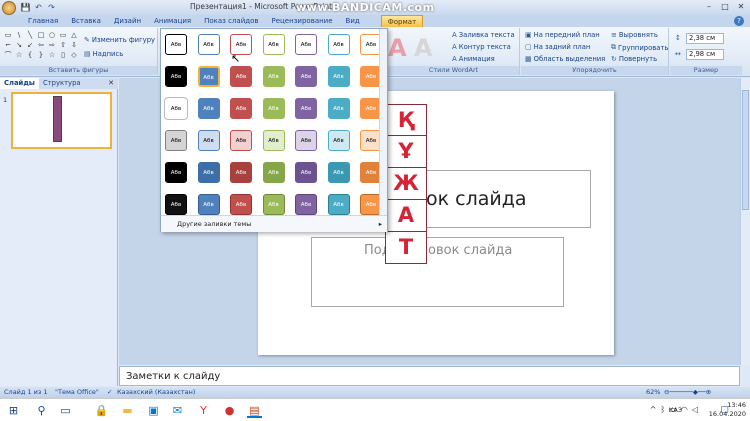 The height and width of the screenshot is (421, 750). I want to click on wordart-style-gray: A, so click(423, 48).